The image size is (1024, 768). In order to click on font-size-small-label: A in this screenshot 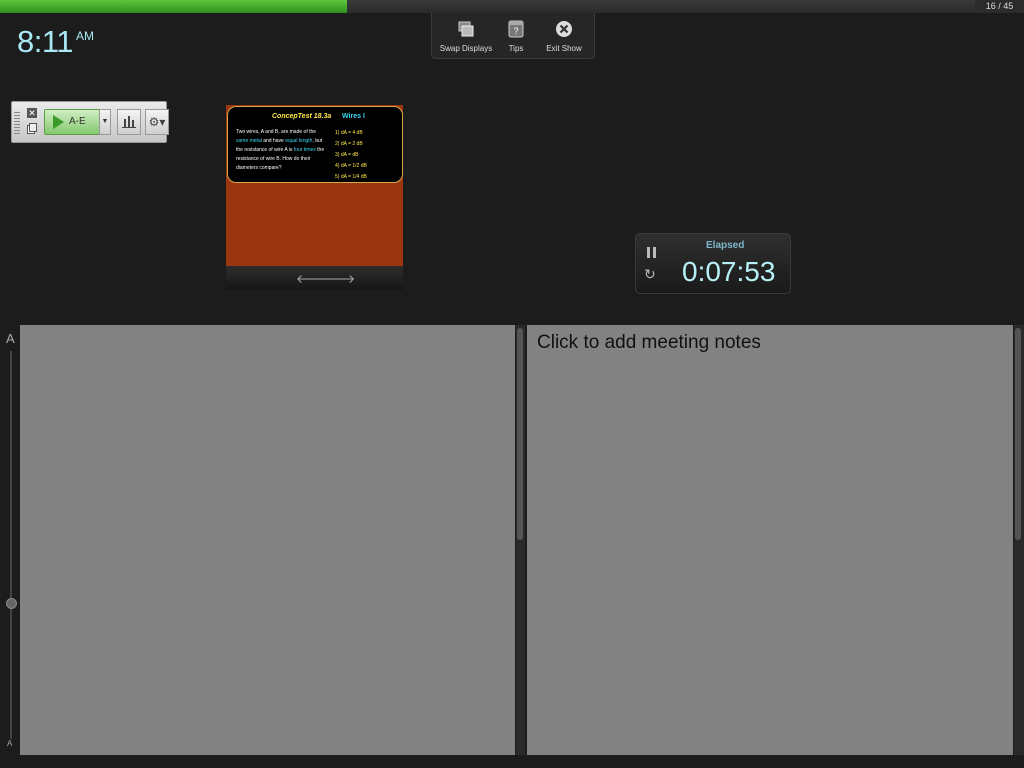, I will do `click(10, 743)`.